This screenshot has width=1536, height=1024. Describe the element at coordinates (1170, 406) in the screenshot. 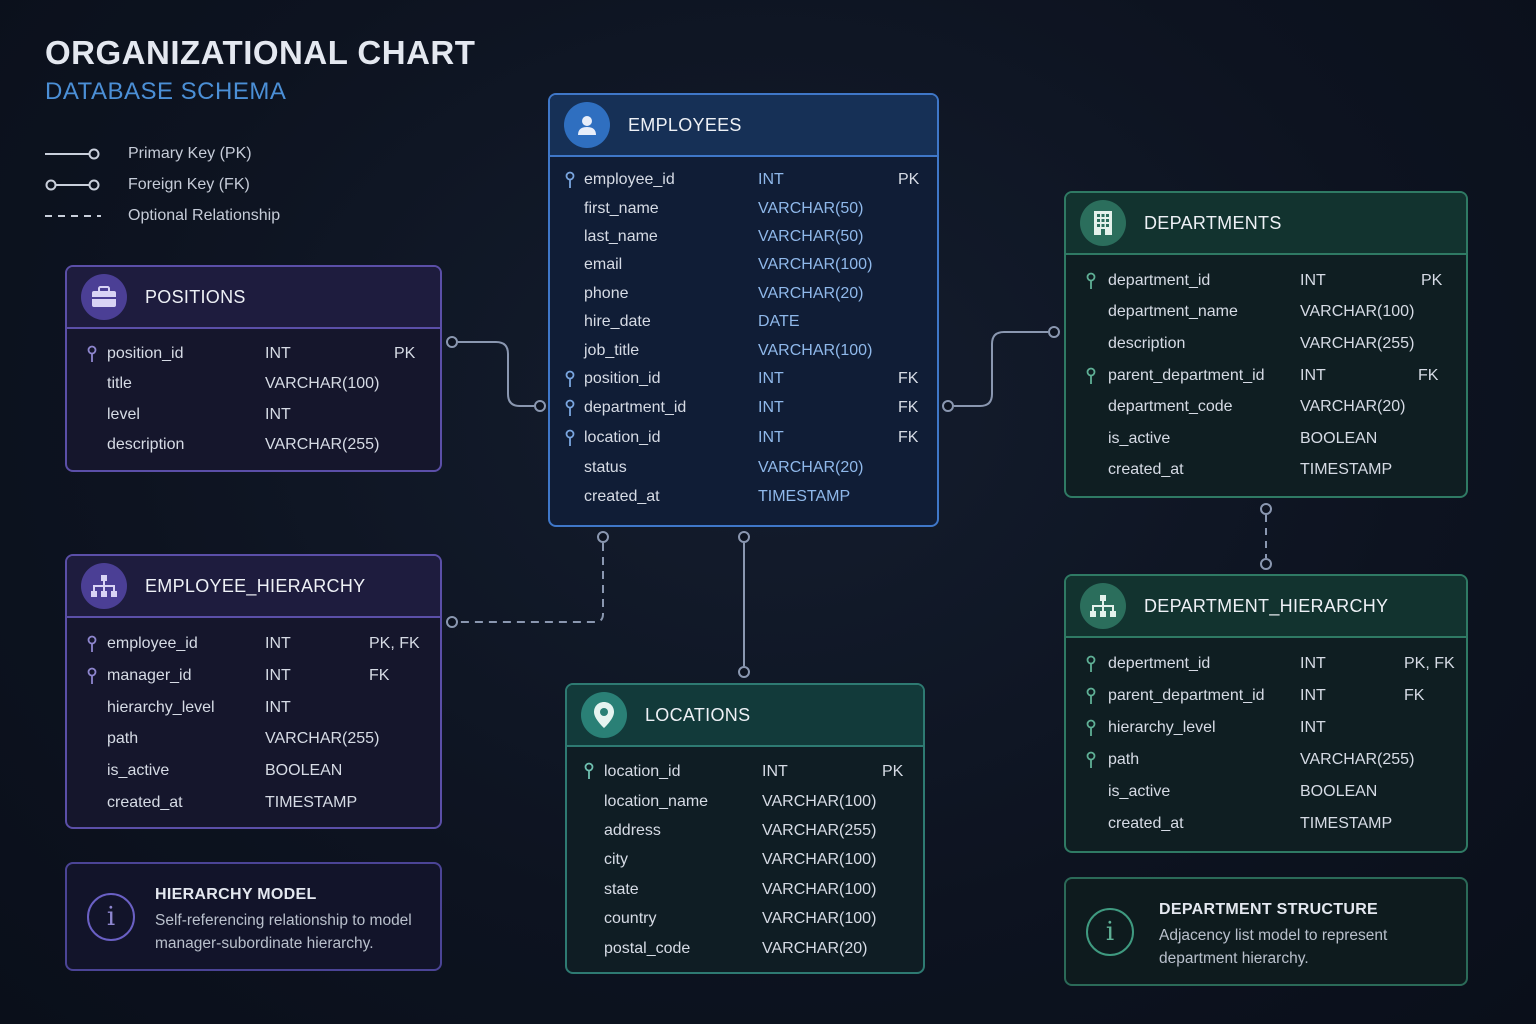

I see `field-name: department_code` at that location.